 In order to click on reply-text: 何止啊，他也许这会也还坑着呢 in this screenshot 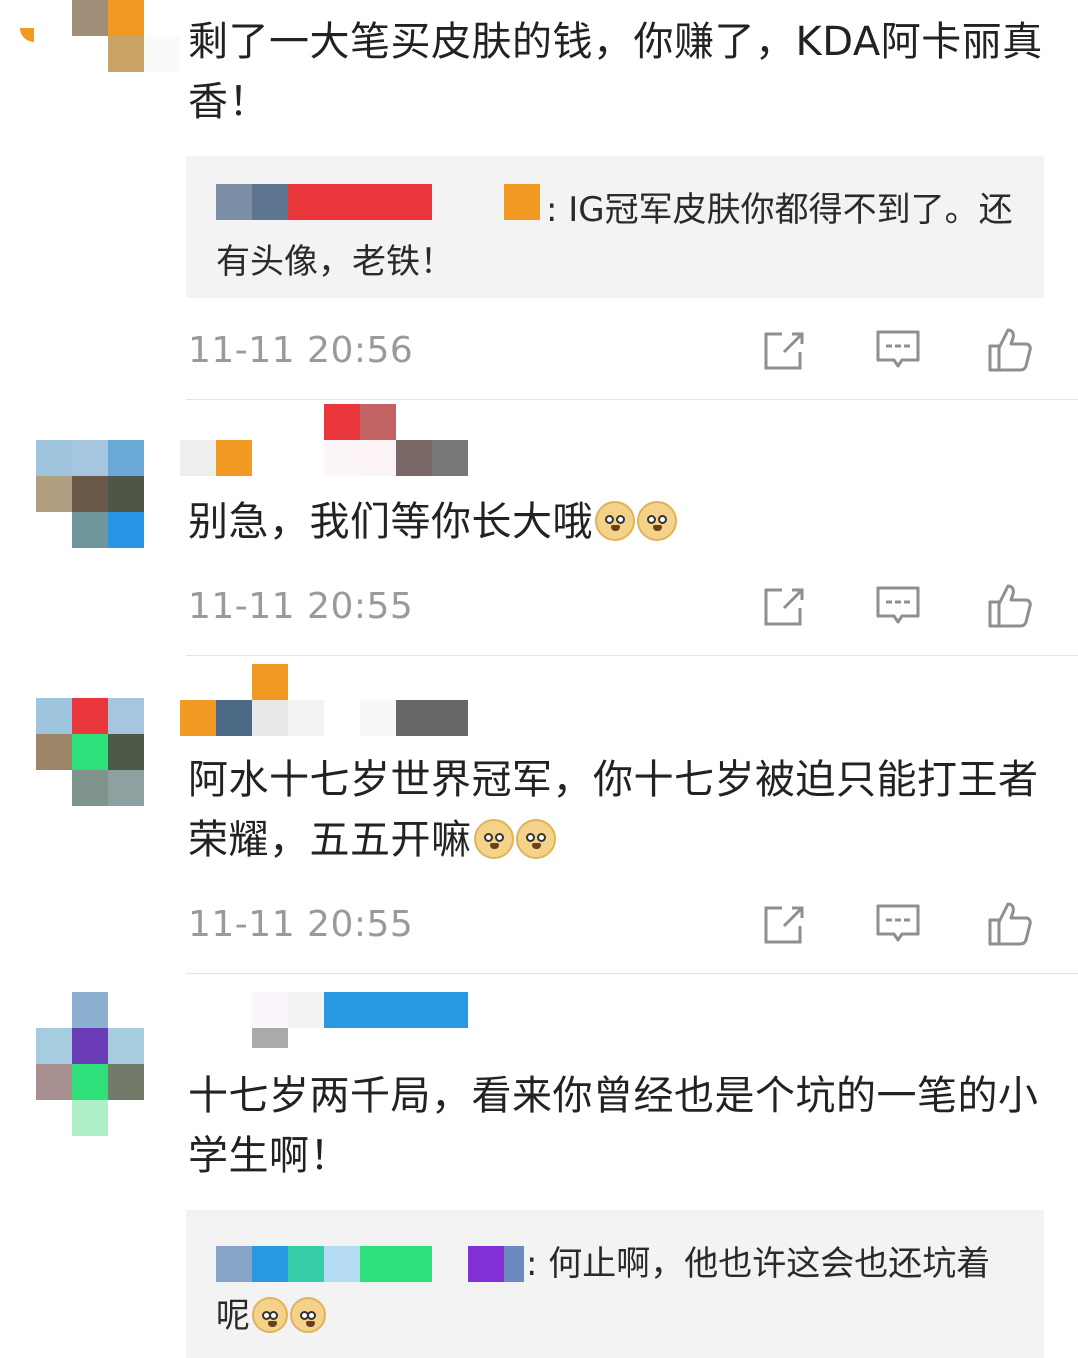, I will do `click(603, 1290)`.